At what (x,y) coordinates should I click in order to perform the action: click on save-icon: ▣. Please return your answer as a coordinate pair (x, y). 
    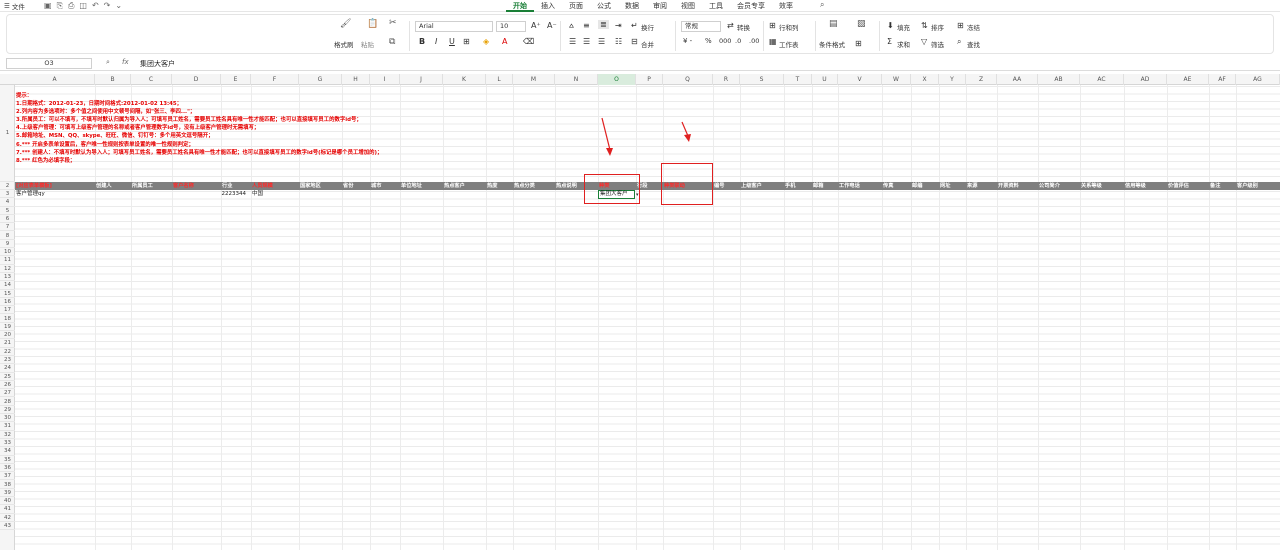
    Looking at the image, I should click on (48, 6).